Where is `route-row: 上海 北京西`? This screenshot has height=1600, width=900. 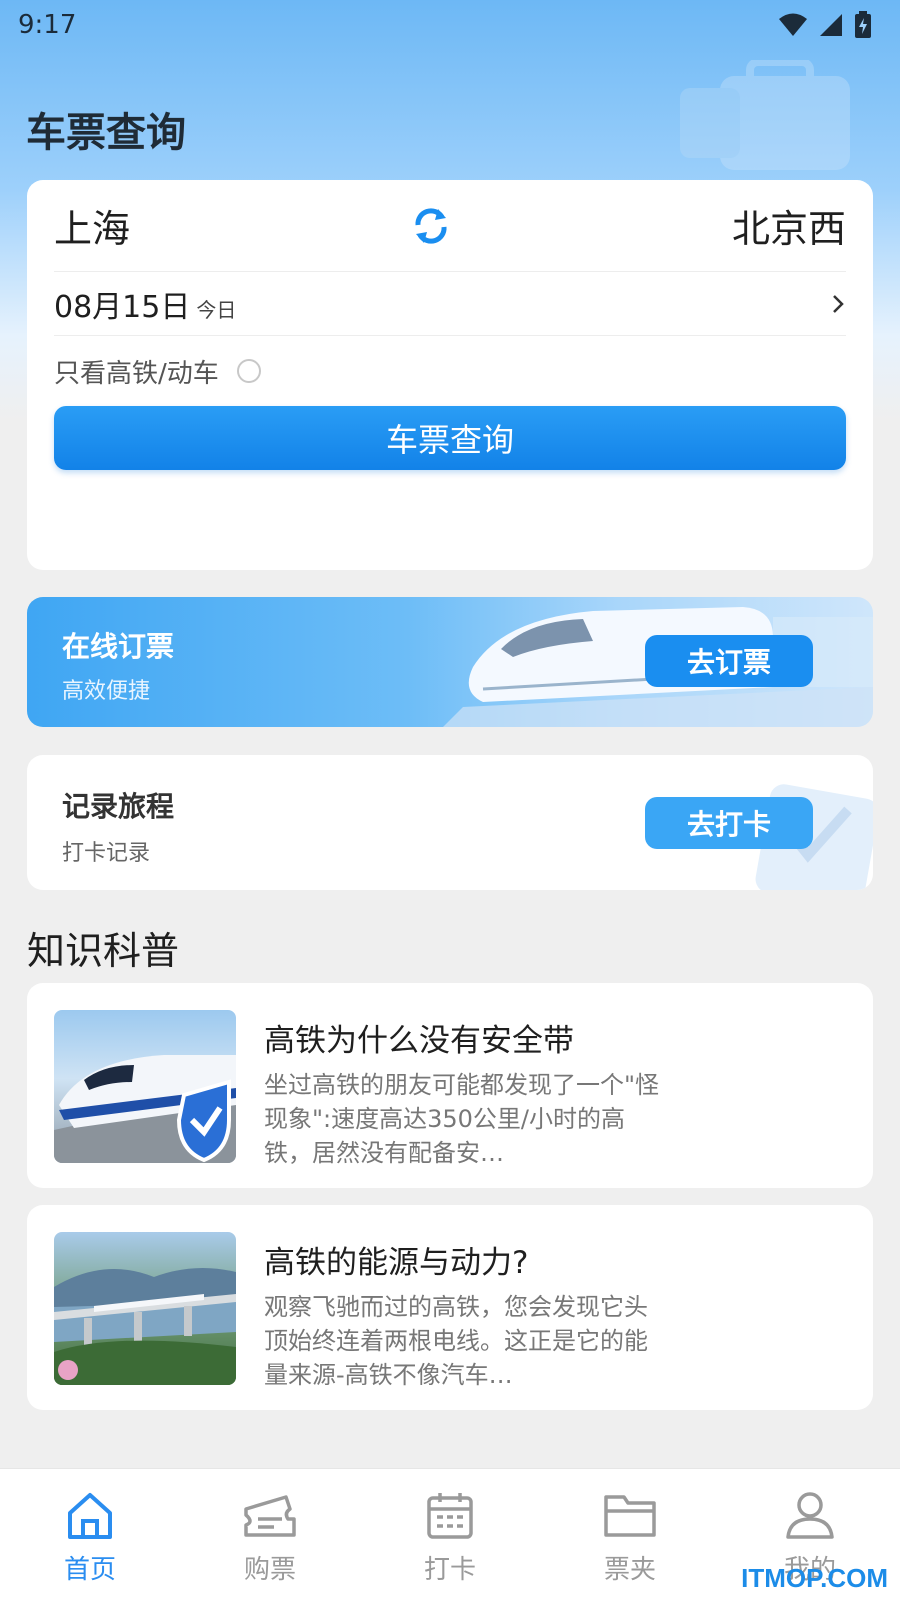
route-row: 上海 北京西 is located at coordinates (450, 226).